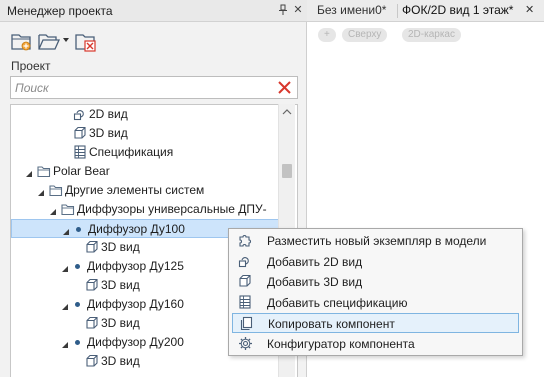  I want to click on open-folder-icon, so click(49, 41).